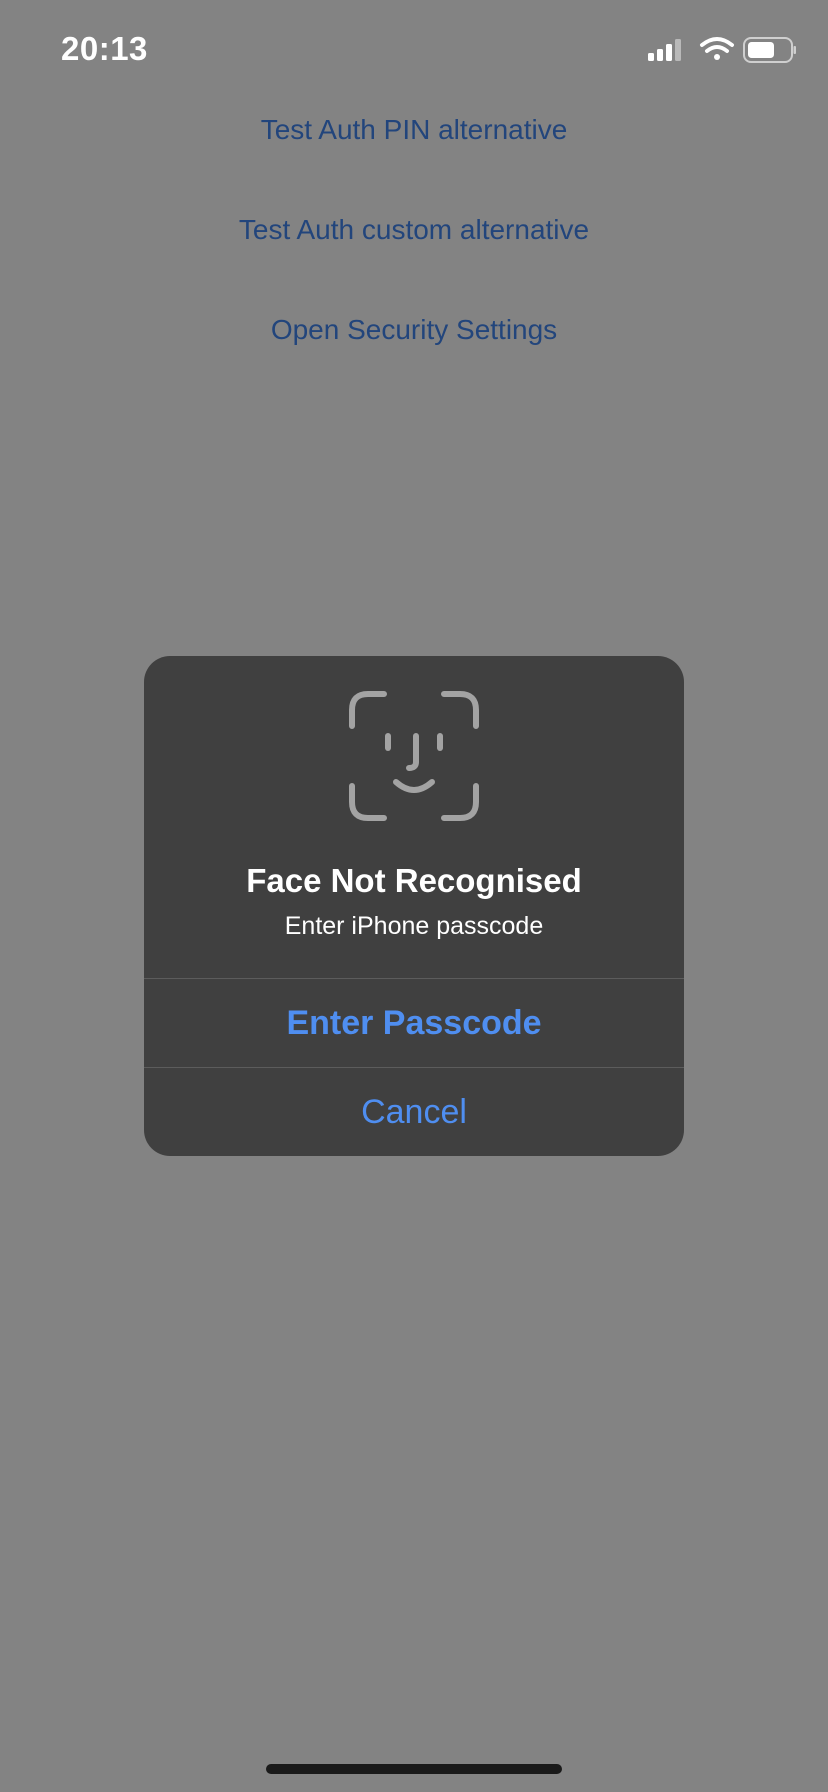 Image resolution: width=828 pixels, height=1792 pixels. Describe the element at coordinates (769, 50) in the screenshot. I see `battery-icon` at that location.